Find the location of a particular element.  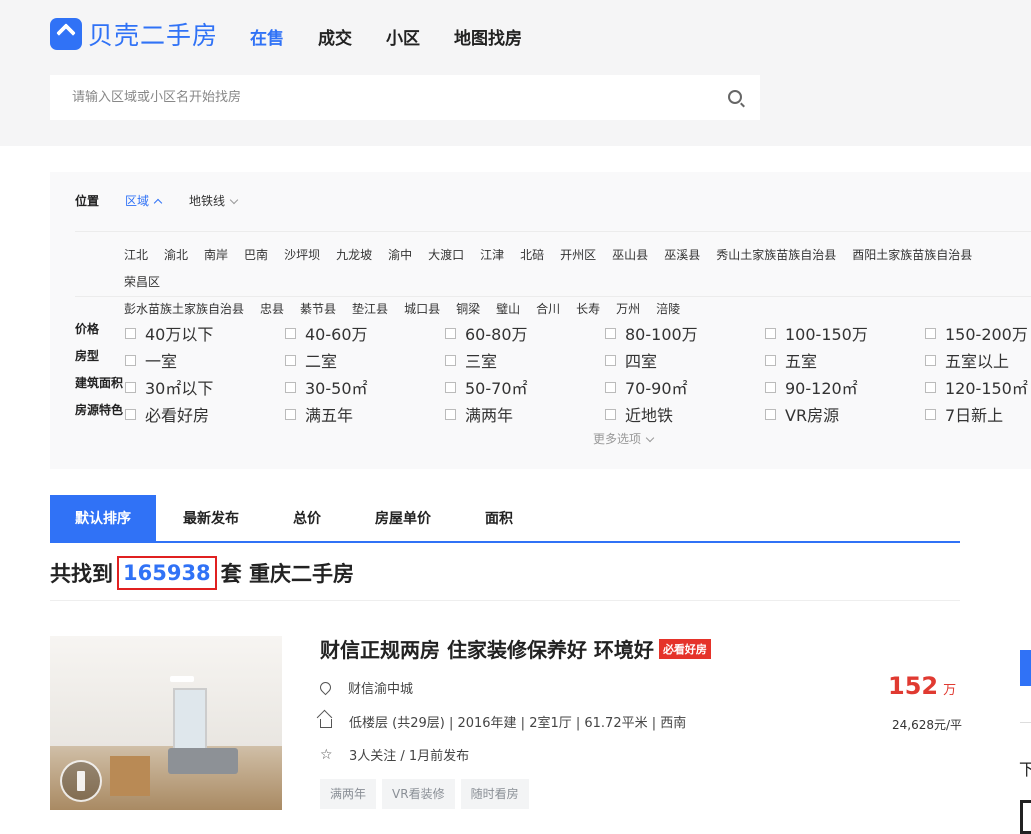

filter-option-label: 二室 is located at coordinates (321, 361).